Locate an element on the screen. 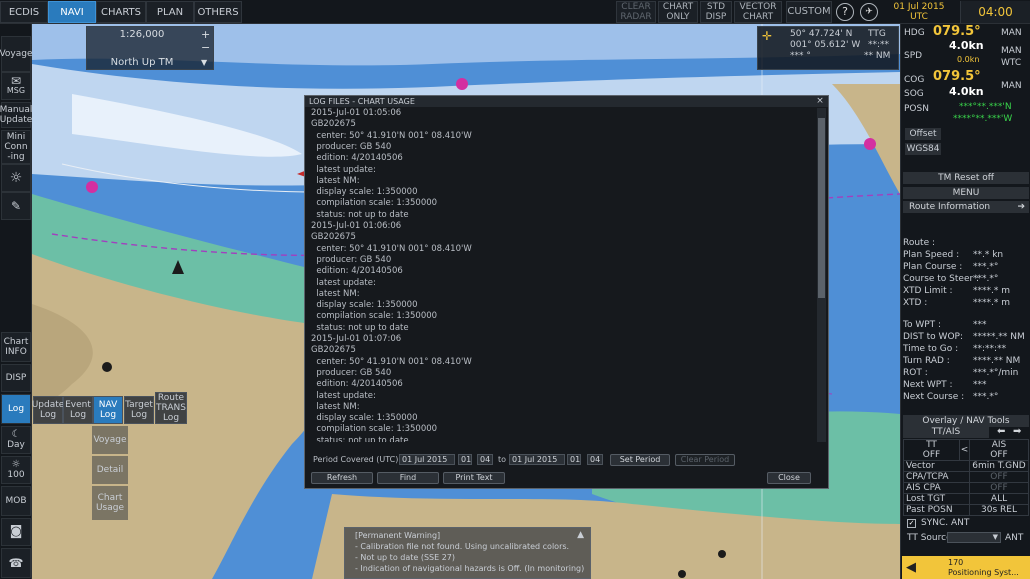  tab-charts: CHARTS is located at coordinates (121, 12).